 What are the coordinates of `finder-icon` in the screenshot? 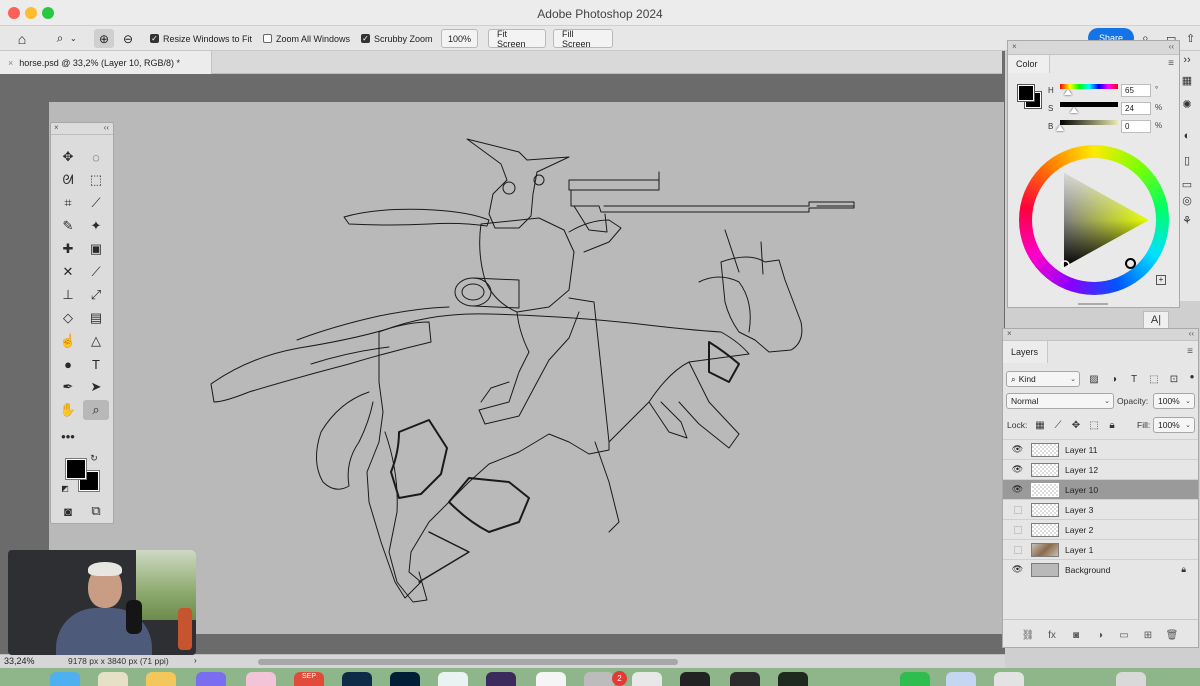 It's located at (65, 679).